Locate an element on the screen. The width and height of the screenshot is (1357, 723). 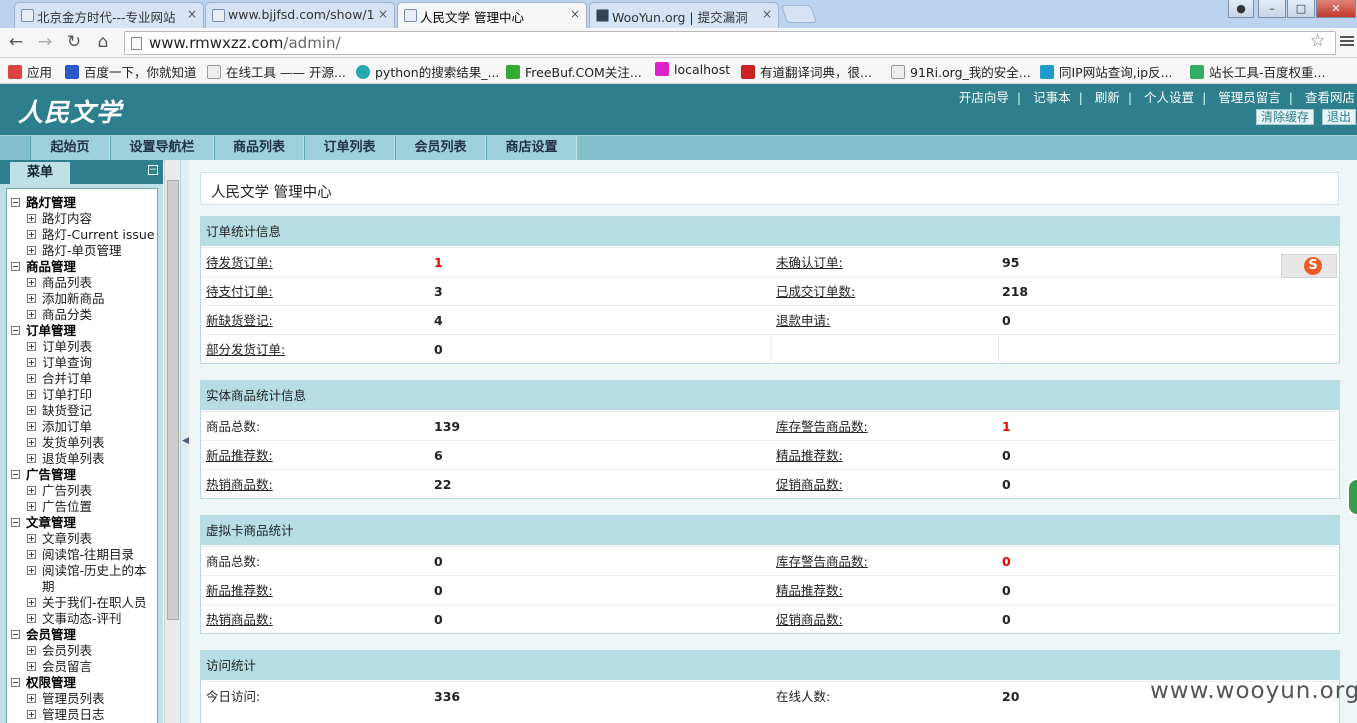
collapse-icon: − is located at coordinates (153, 170).